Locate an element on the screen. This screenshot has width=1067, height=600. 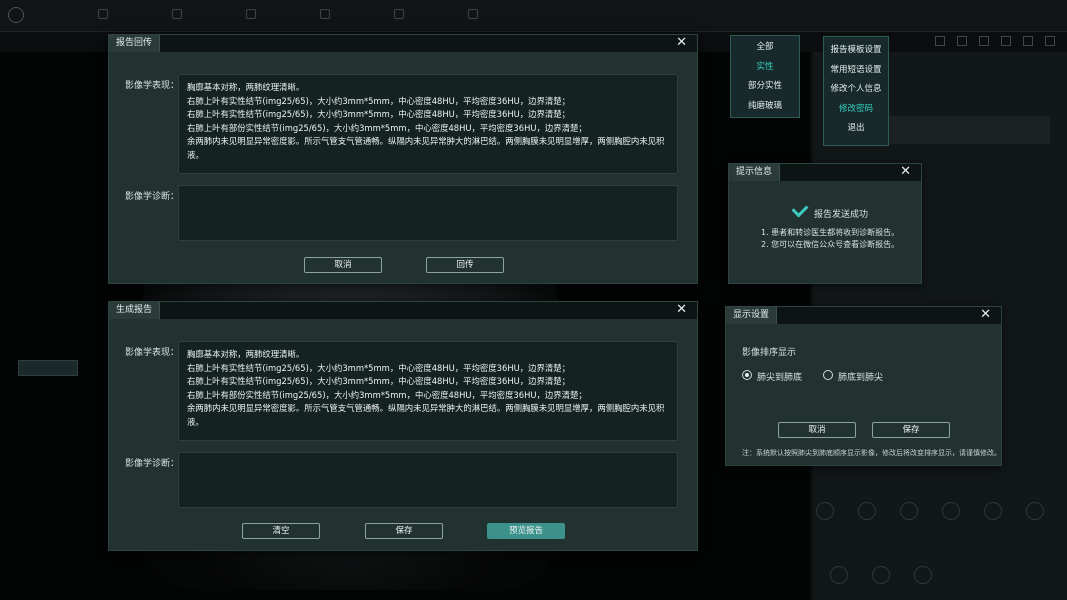
notice-line: 2. 您可以在微信公众号查看诊断报告。 is located at coordinates (830, 244).